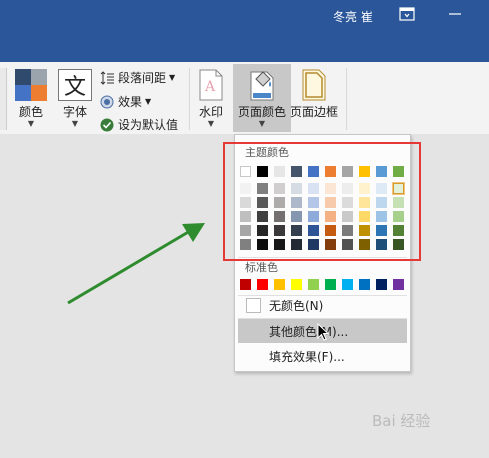 This screenshot has height=458, width=489. I want to click on watermark-button: A 水印 ▼, so click(211, 98).